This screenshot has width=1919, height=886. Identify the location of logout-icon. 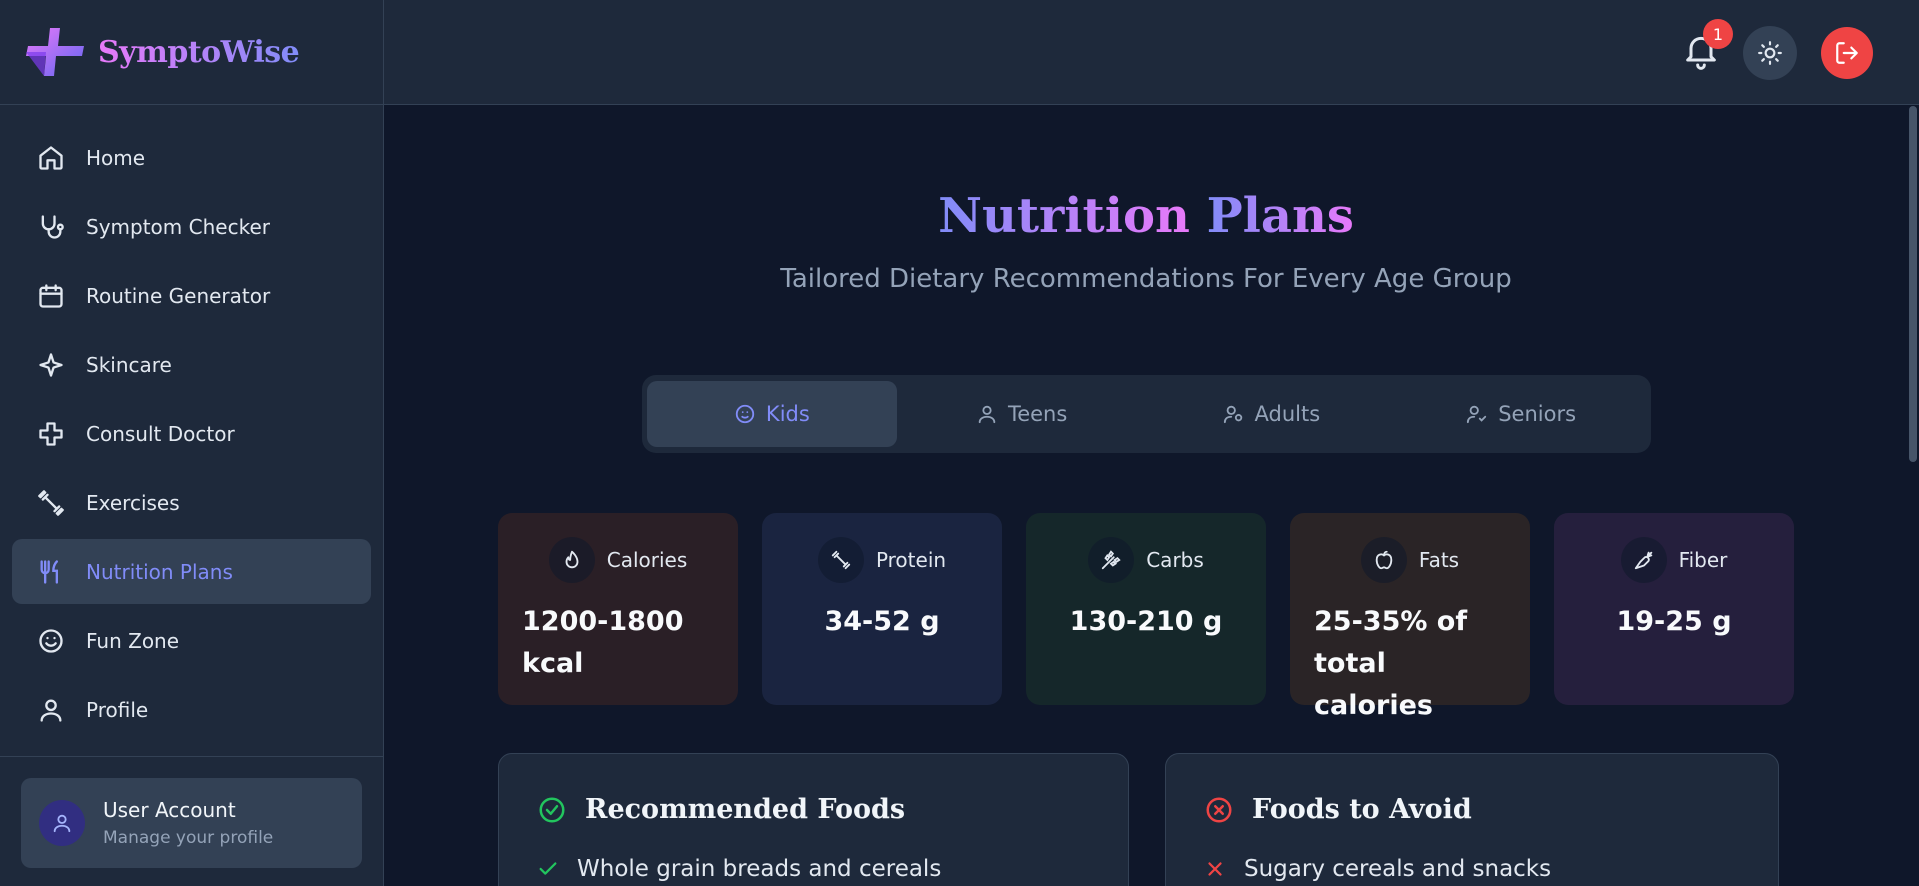
(1847, 53).